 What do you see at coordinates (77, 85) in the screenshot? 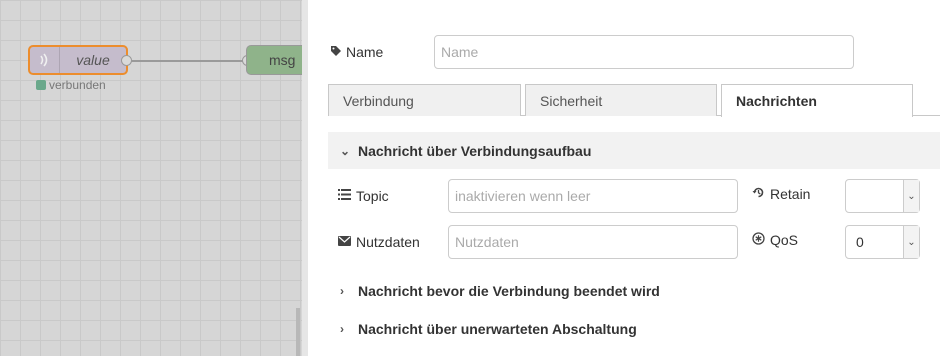
I see `status-text: verbunden` at bounding box center [77, 85].